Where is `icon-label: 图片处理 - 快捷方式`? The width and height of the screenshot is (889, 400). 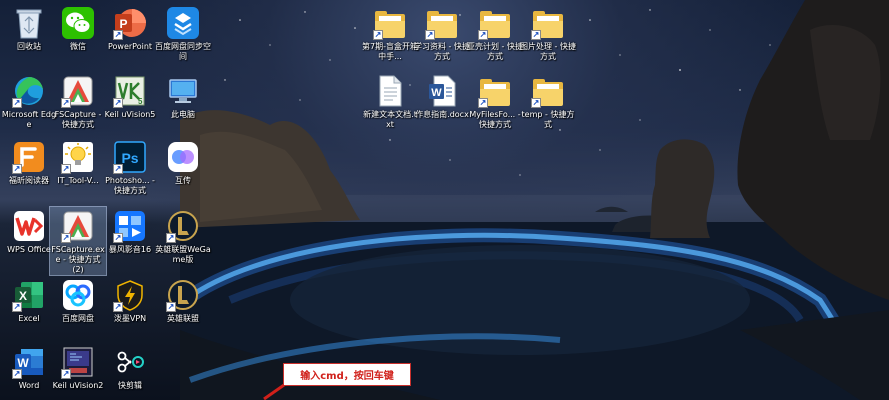
icon-label: 图片处理 - 快捷方式 is located at coordinates (548, 51).